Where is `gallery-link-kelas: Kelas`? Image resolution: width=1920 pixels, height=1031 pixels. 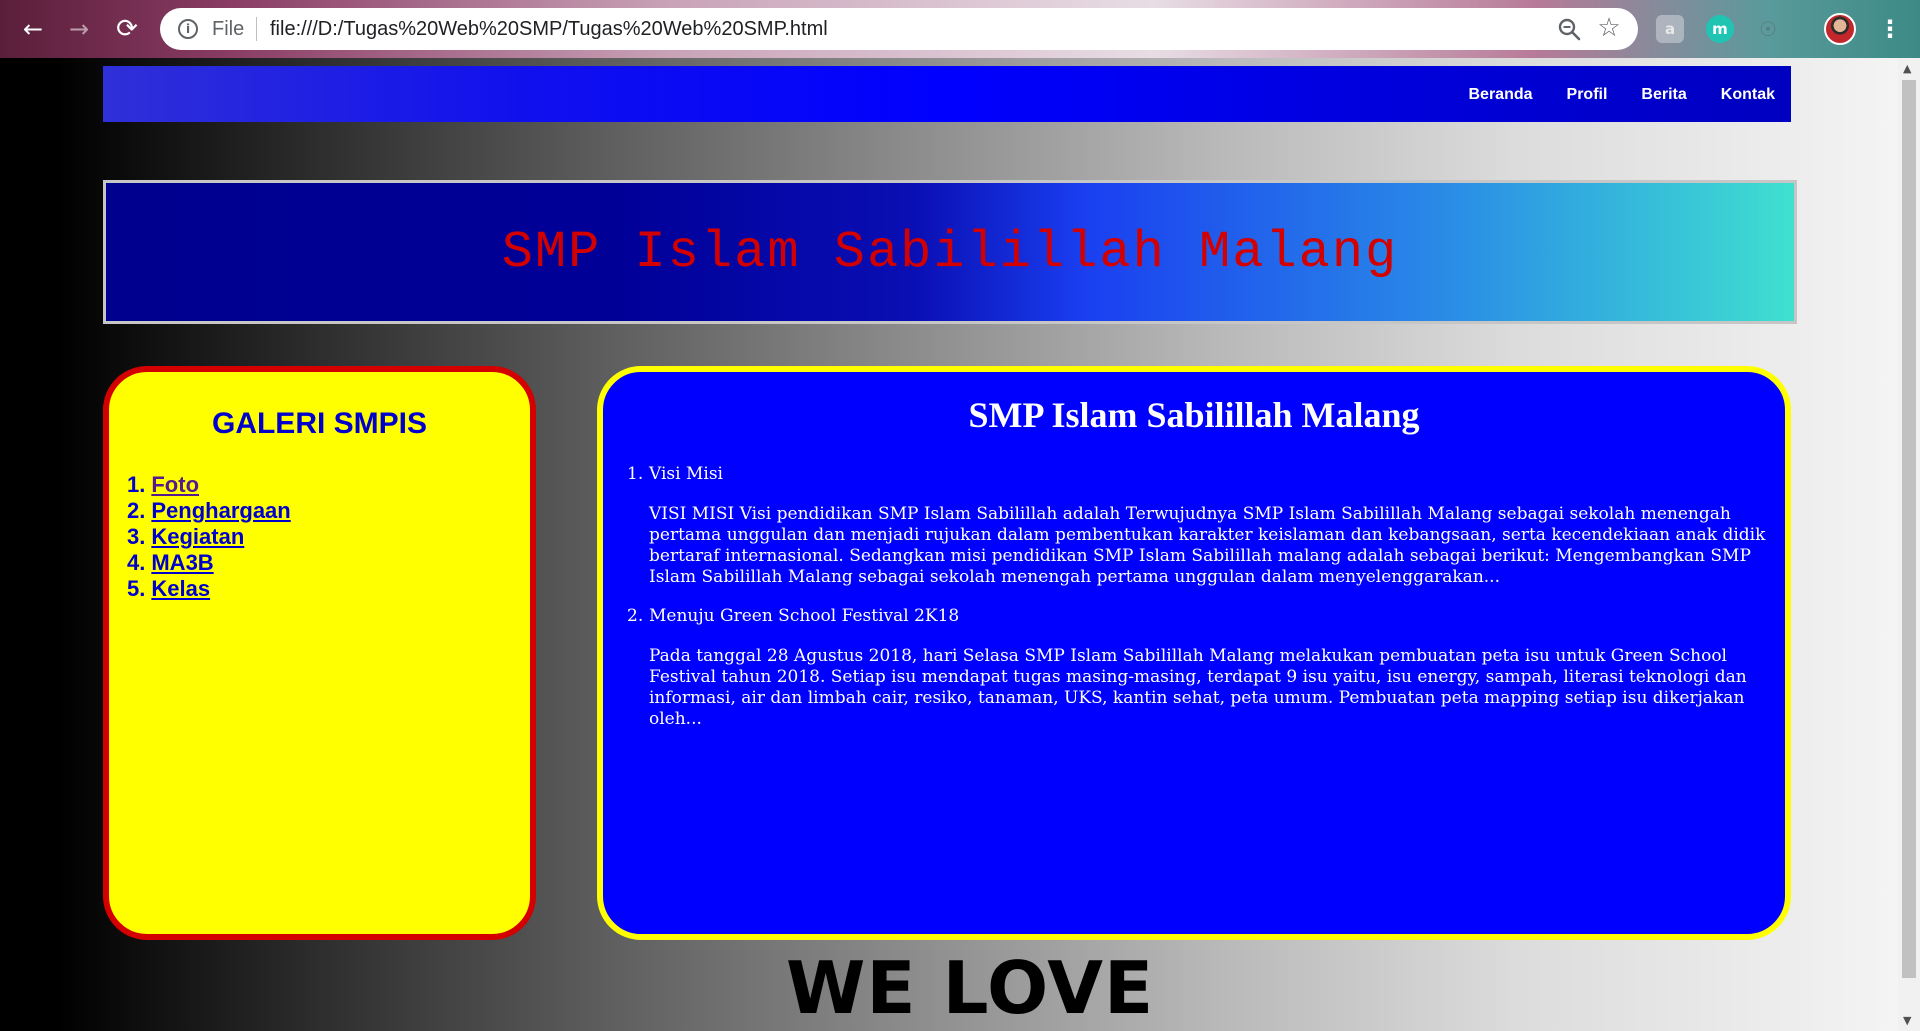 gallery-link-kelas: Kelas is located at coordinates (180, 588).